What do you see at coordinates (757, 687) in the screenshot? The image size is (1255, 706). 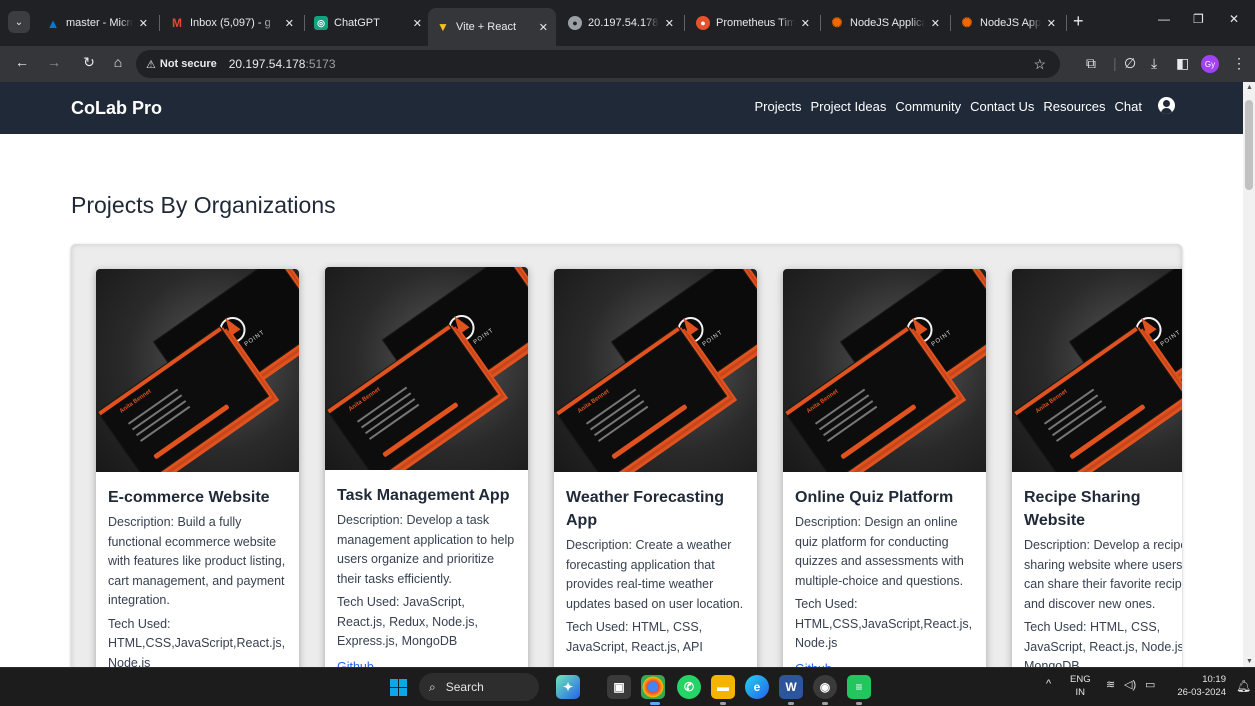 I see `edge-app-icon: e` at bounding box center [757, 687].